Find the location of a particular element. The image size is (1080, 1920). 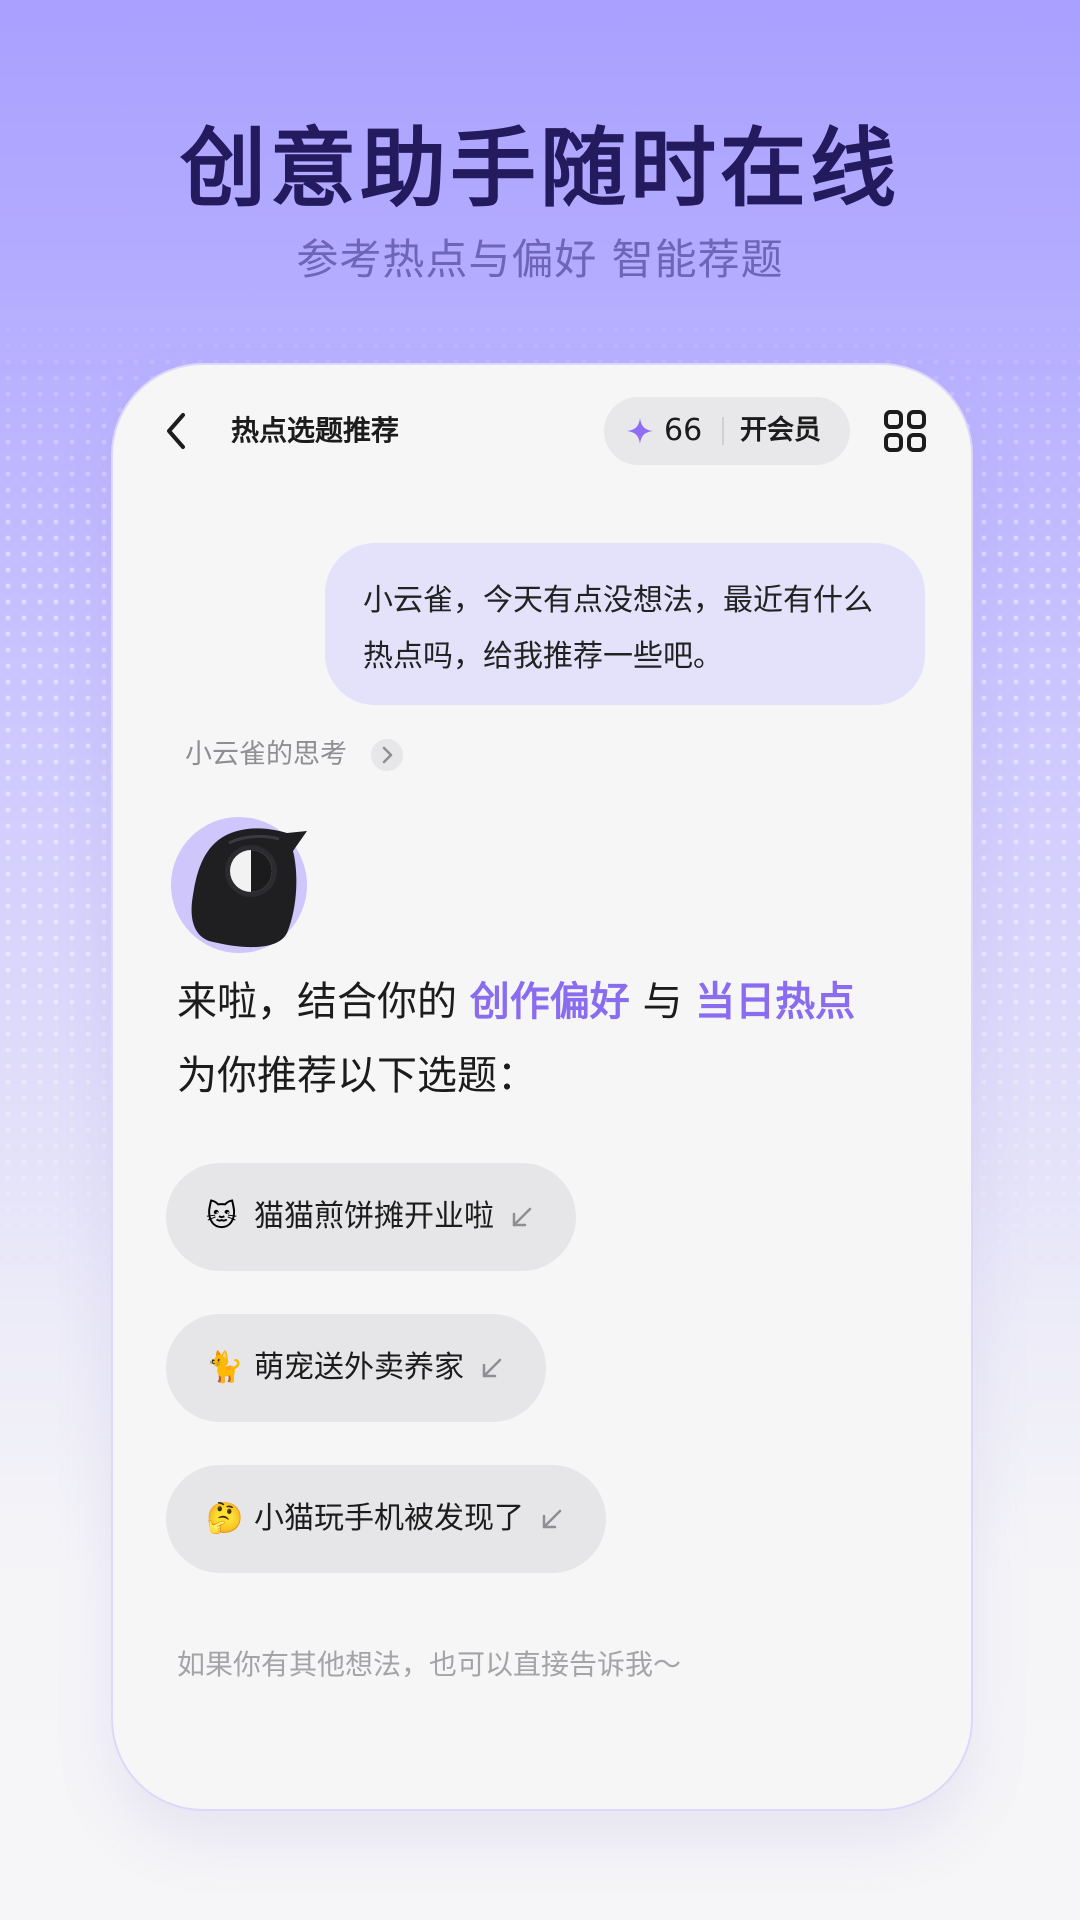

apps-grid-icon is located at coordinates (905, 431).